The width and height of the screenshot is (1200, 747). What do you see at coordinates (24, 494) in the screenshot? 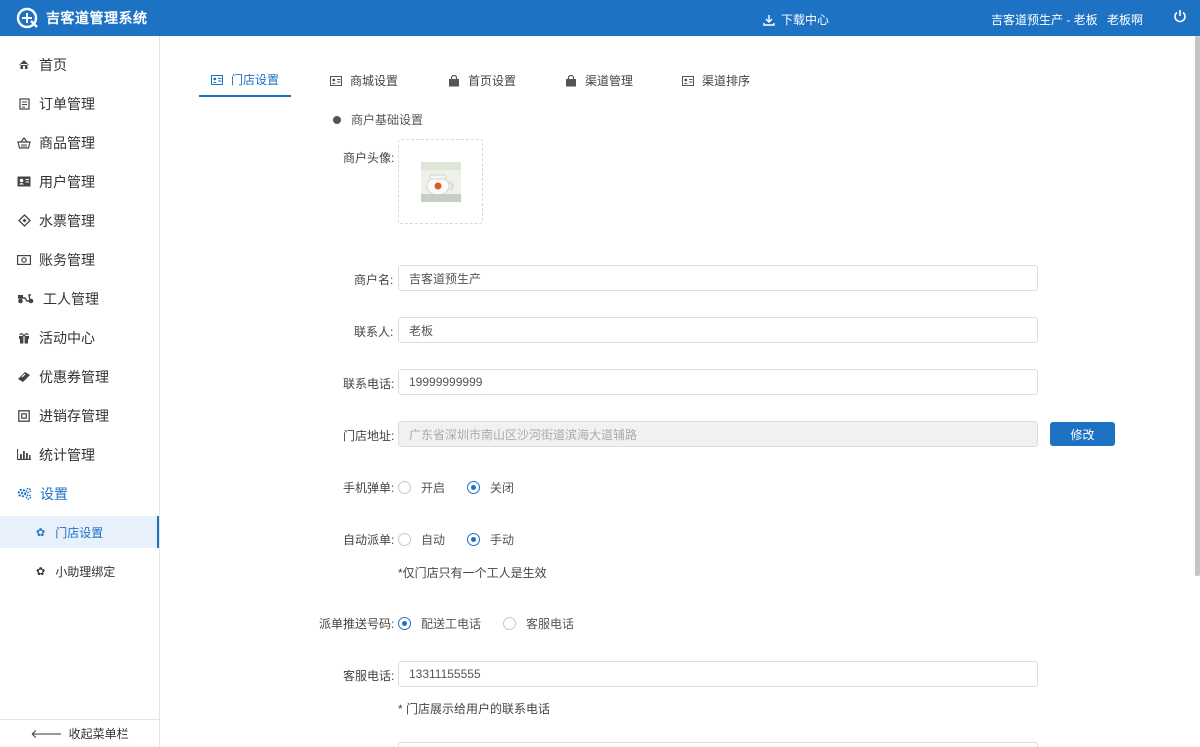
I see `gears-icon` at bounding box center [24, 494].